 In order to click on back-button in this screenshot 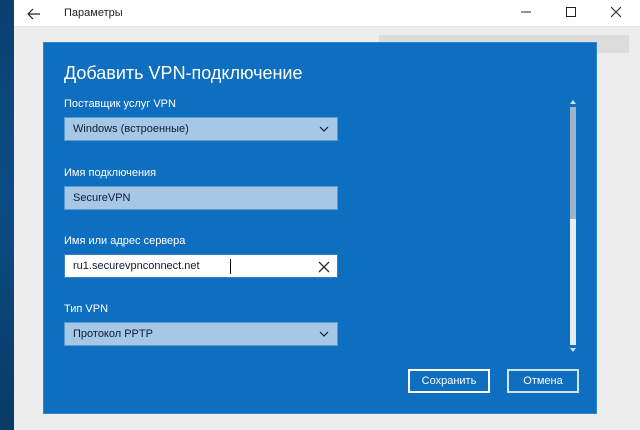, I will do `click(34, 13)`.